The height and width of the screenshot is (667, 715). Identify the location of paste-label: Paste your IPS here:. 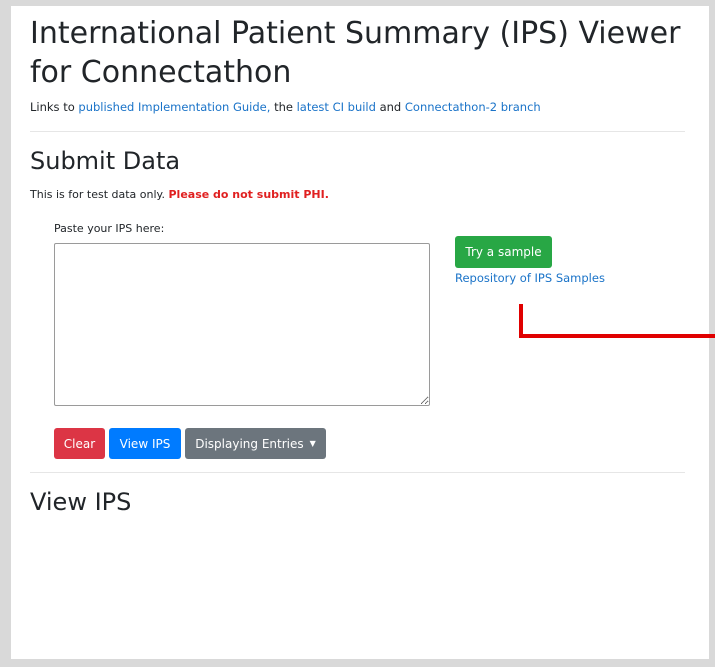
(109, 228).